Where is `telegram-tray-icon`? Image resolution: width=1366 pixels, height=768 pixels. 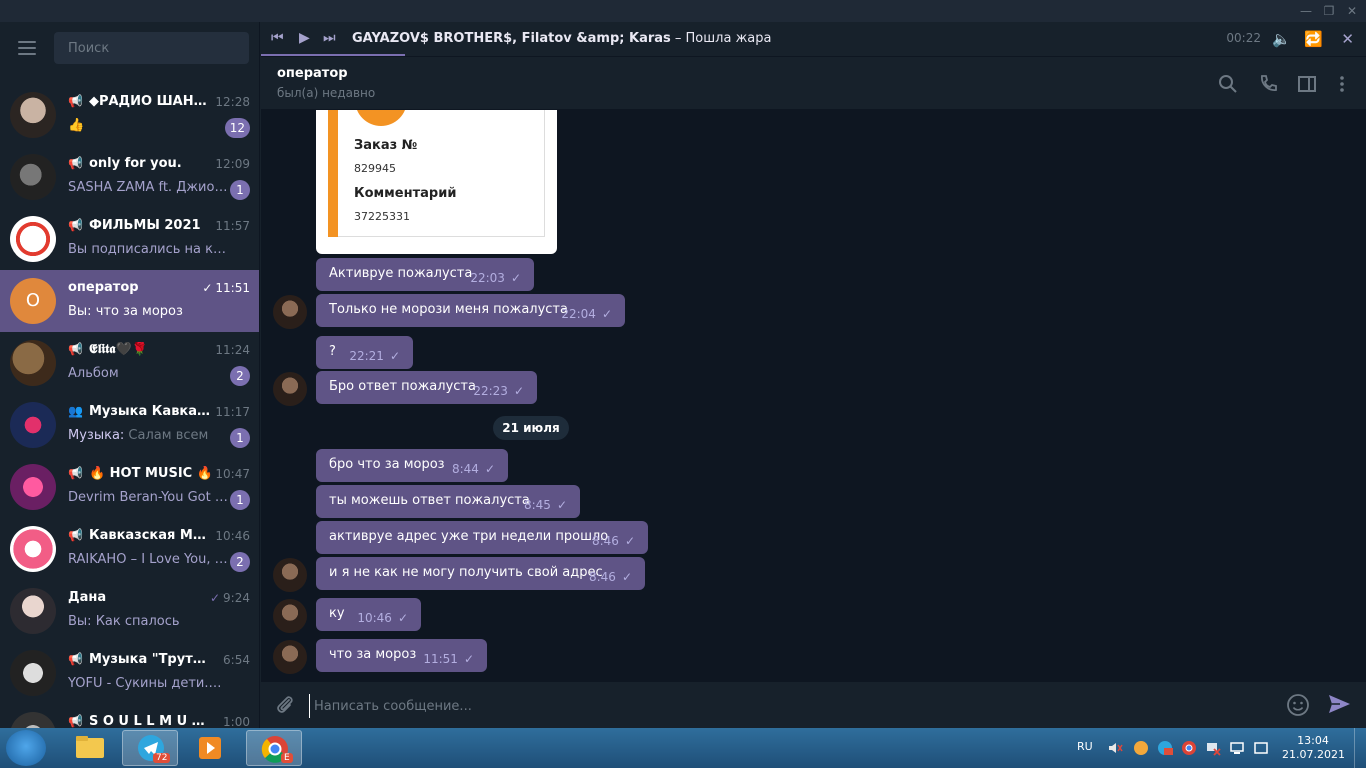
telegram-tray-icon is located at coordinates (1165, 748).